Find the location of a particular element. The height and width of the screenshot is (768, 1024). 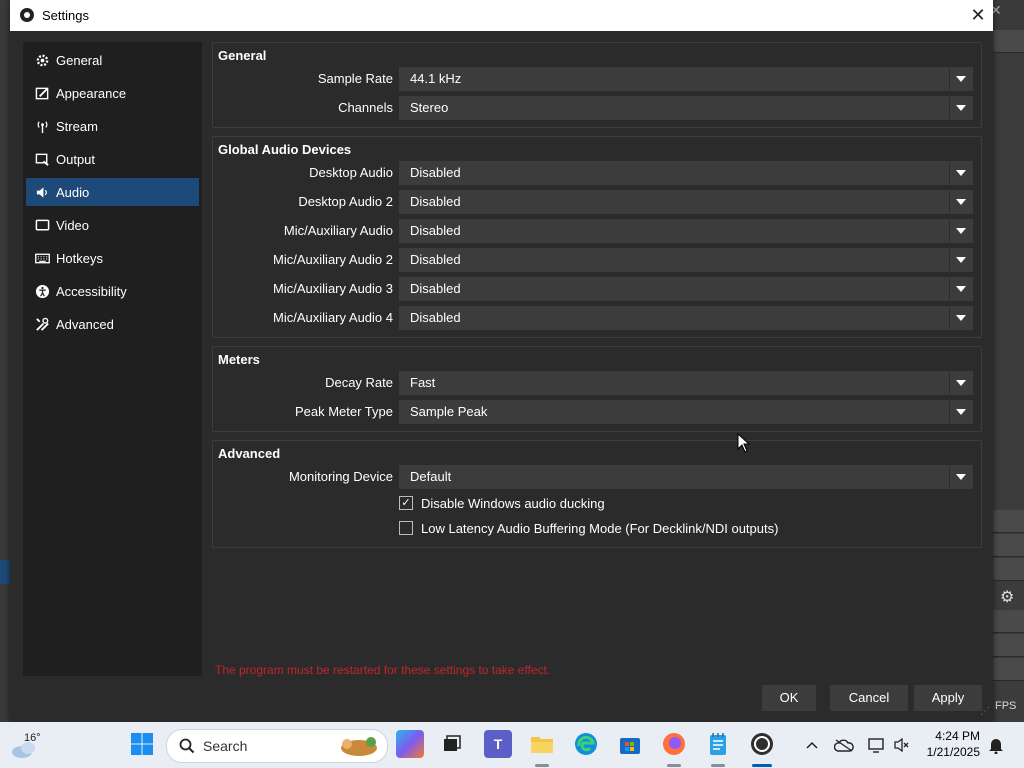

tools-icon is located at coordinates (42, 324).